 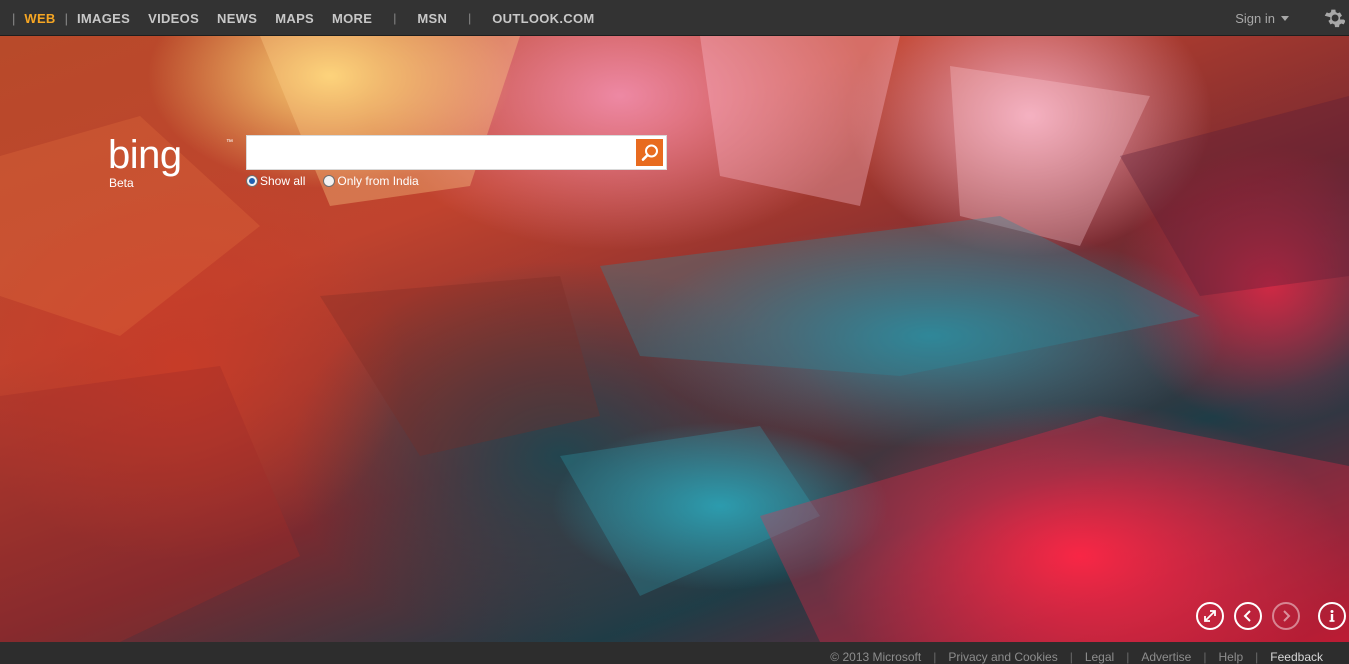 What do you see at coordinates (283, 181) in the screenshot?
I see `scope-label: Show all` at bounding box center [283, 181].